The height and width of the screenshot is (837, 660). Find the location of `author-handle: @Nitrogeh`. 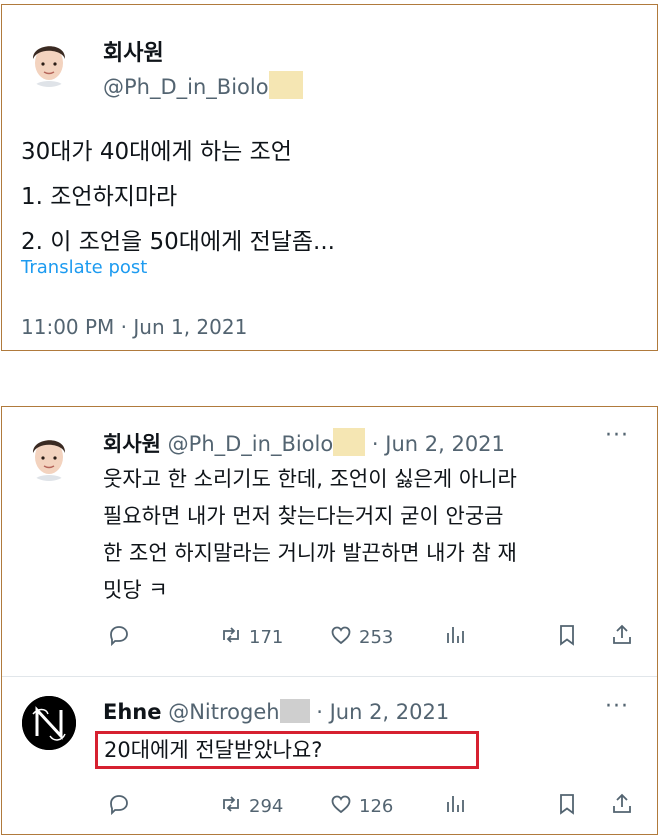

author-handle: @Nitrogeh is located at coordinates (223, 712).